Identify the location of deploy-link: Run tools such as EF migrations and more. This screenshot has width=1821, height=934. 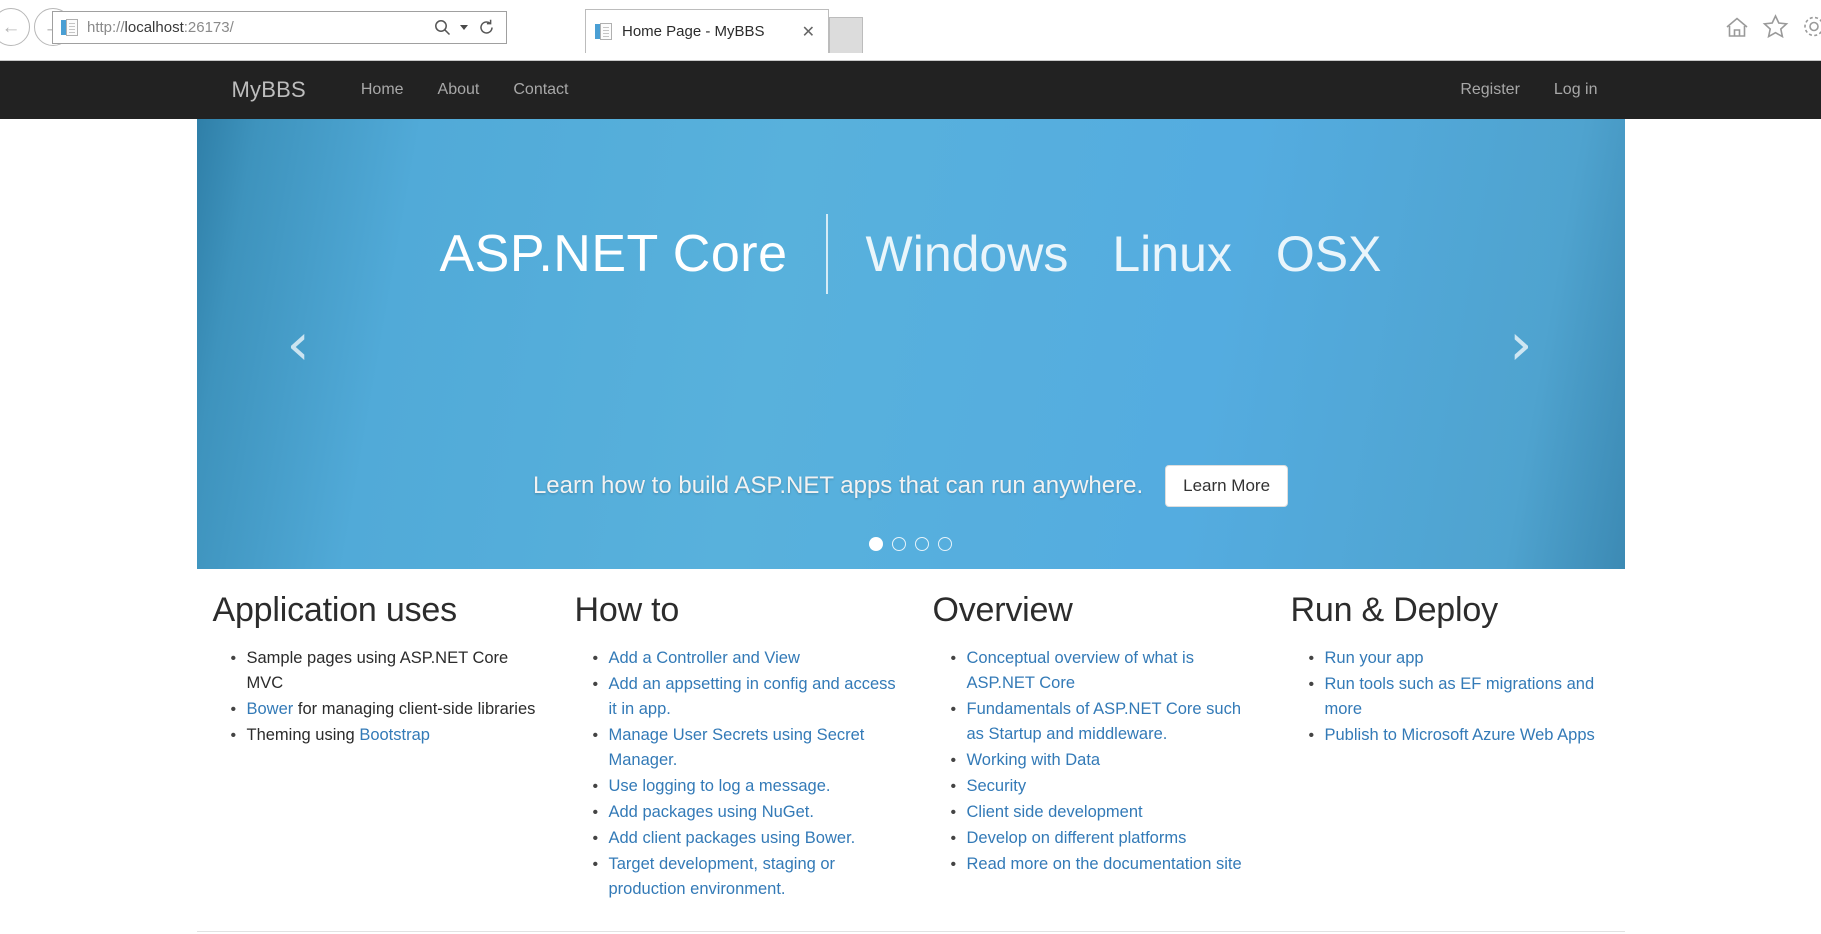
(1460, 696).